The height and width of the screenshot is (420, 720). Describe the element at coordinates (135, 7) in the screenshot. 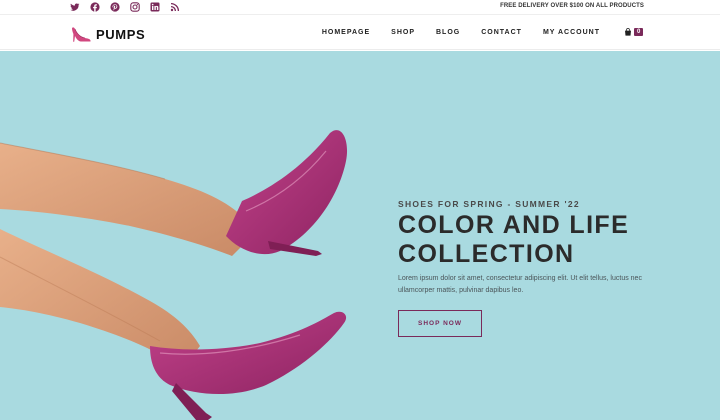

I see `instagram-icon` at that location.